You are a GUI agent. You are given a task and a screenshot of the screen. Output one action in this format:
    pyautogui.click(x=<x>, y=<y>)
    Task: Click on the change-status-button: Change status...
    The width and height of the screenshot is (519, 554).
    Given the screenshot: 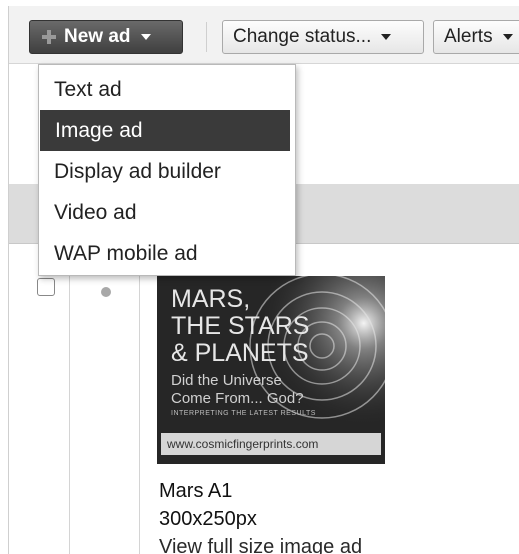 What is the action you would take?
    pyautogui.click(x=323, y=37)
    